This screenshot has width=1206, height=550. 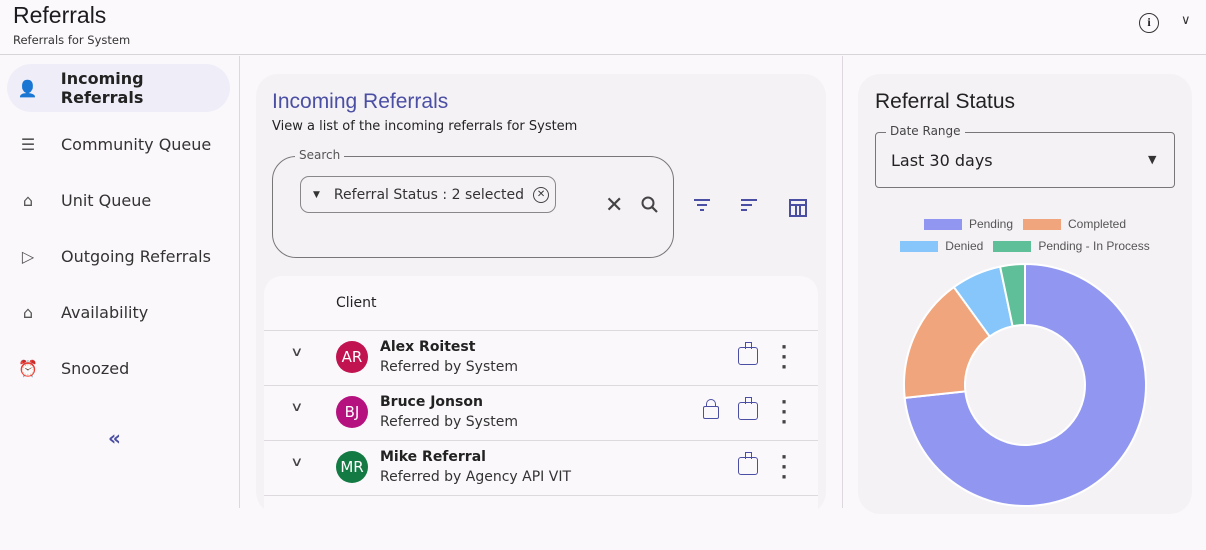 What do you see at coordinates (136, 144) in the screenshot?
I see `sidebar-item-label: Community Queue` at bounding box center [136, 144].